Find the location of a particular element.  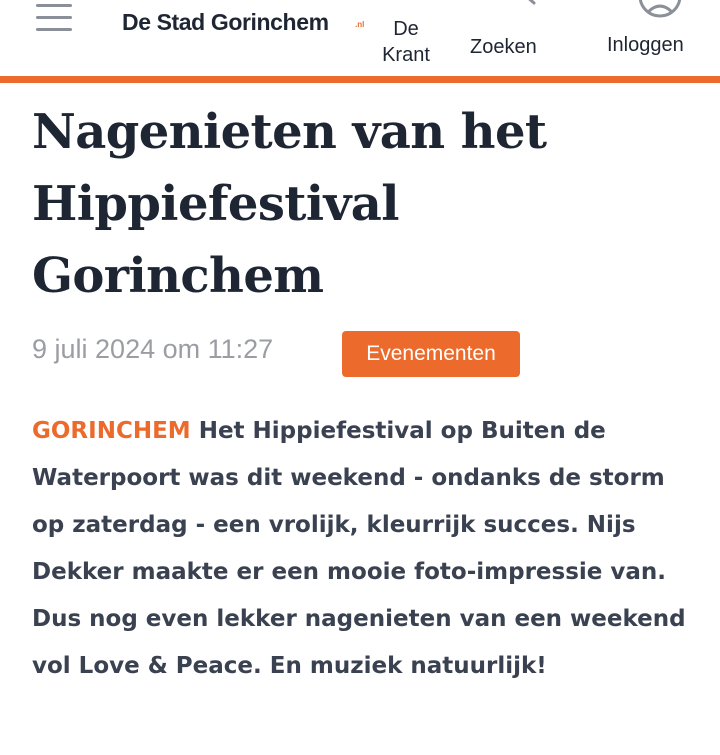

header-divider is located at coordinates (360, 79).